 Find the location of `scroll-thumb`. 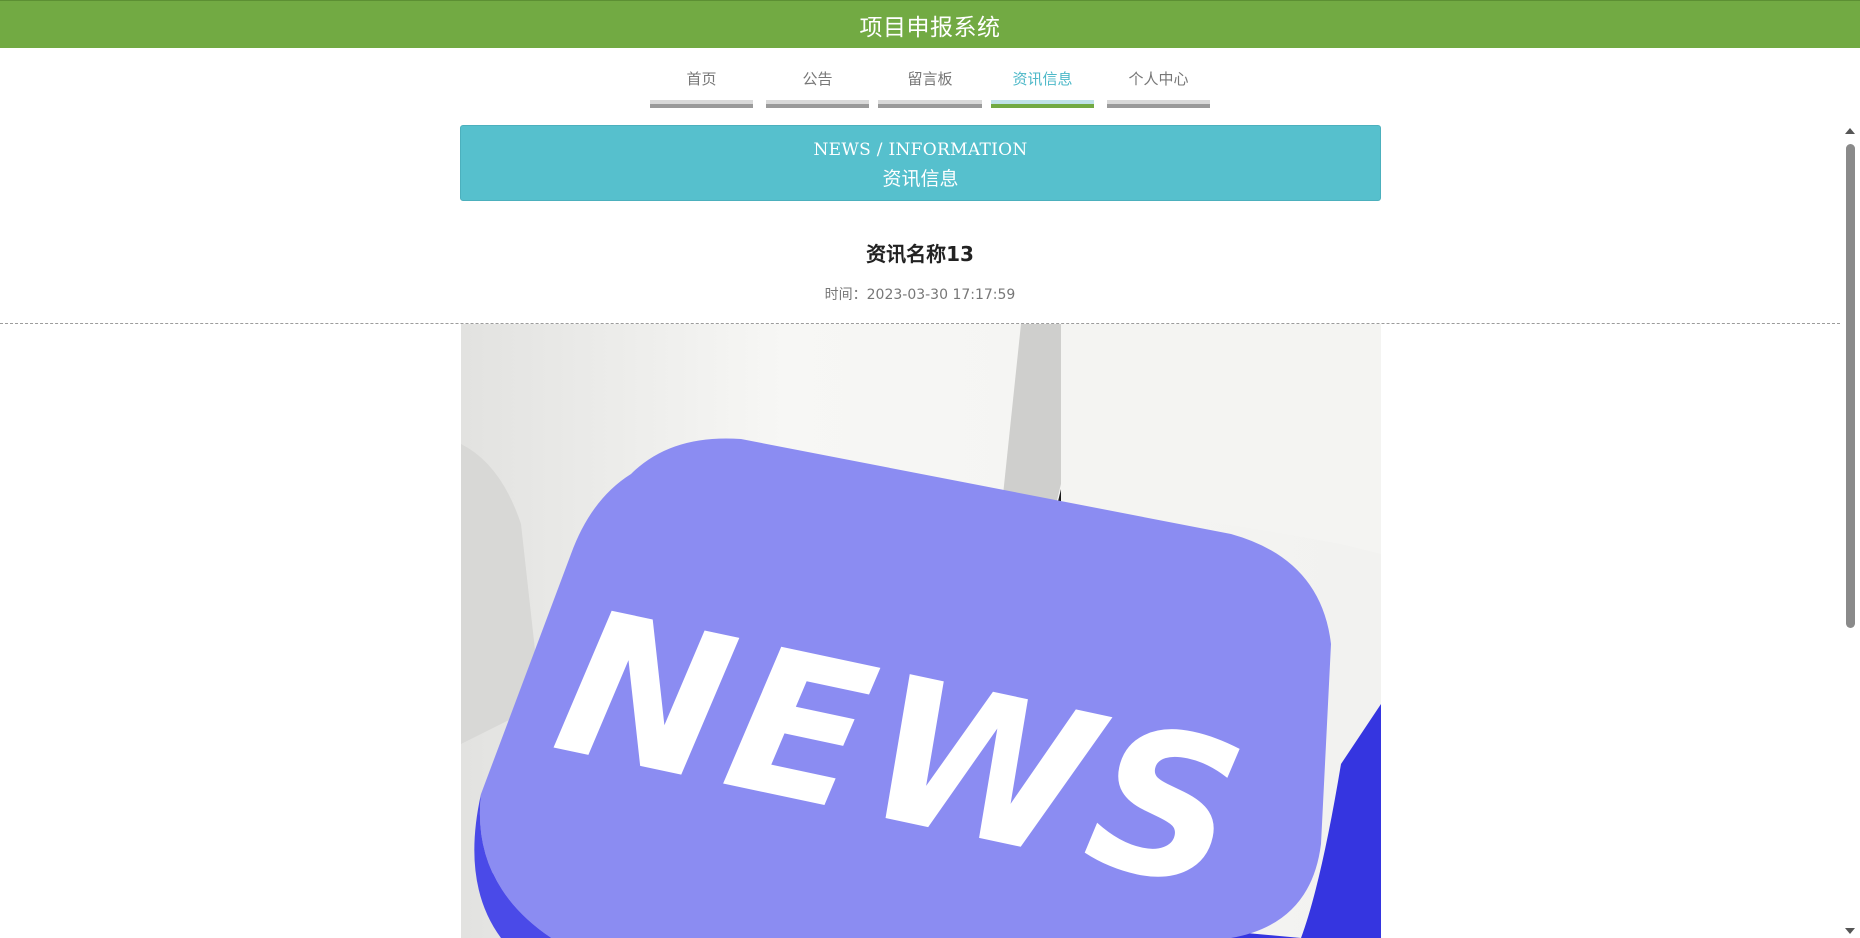

scroll-thumb is located at coordinates (1850, 386).